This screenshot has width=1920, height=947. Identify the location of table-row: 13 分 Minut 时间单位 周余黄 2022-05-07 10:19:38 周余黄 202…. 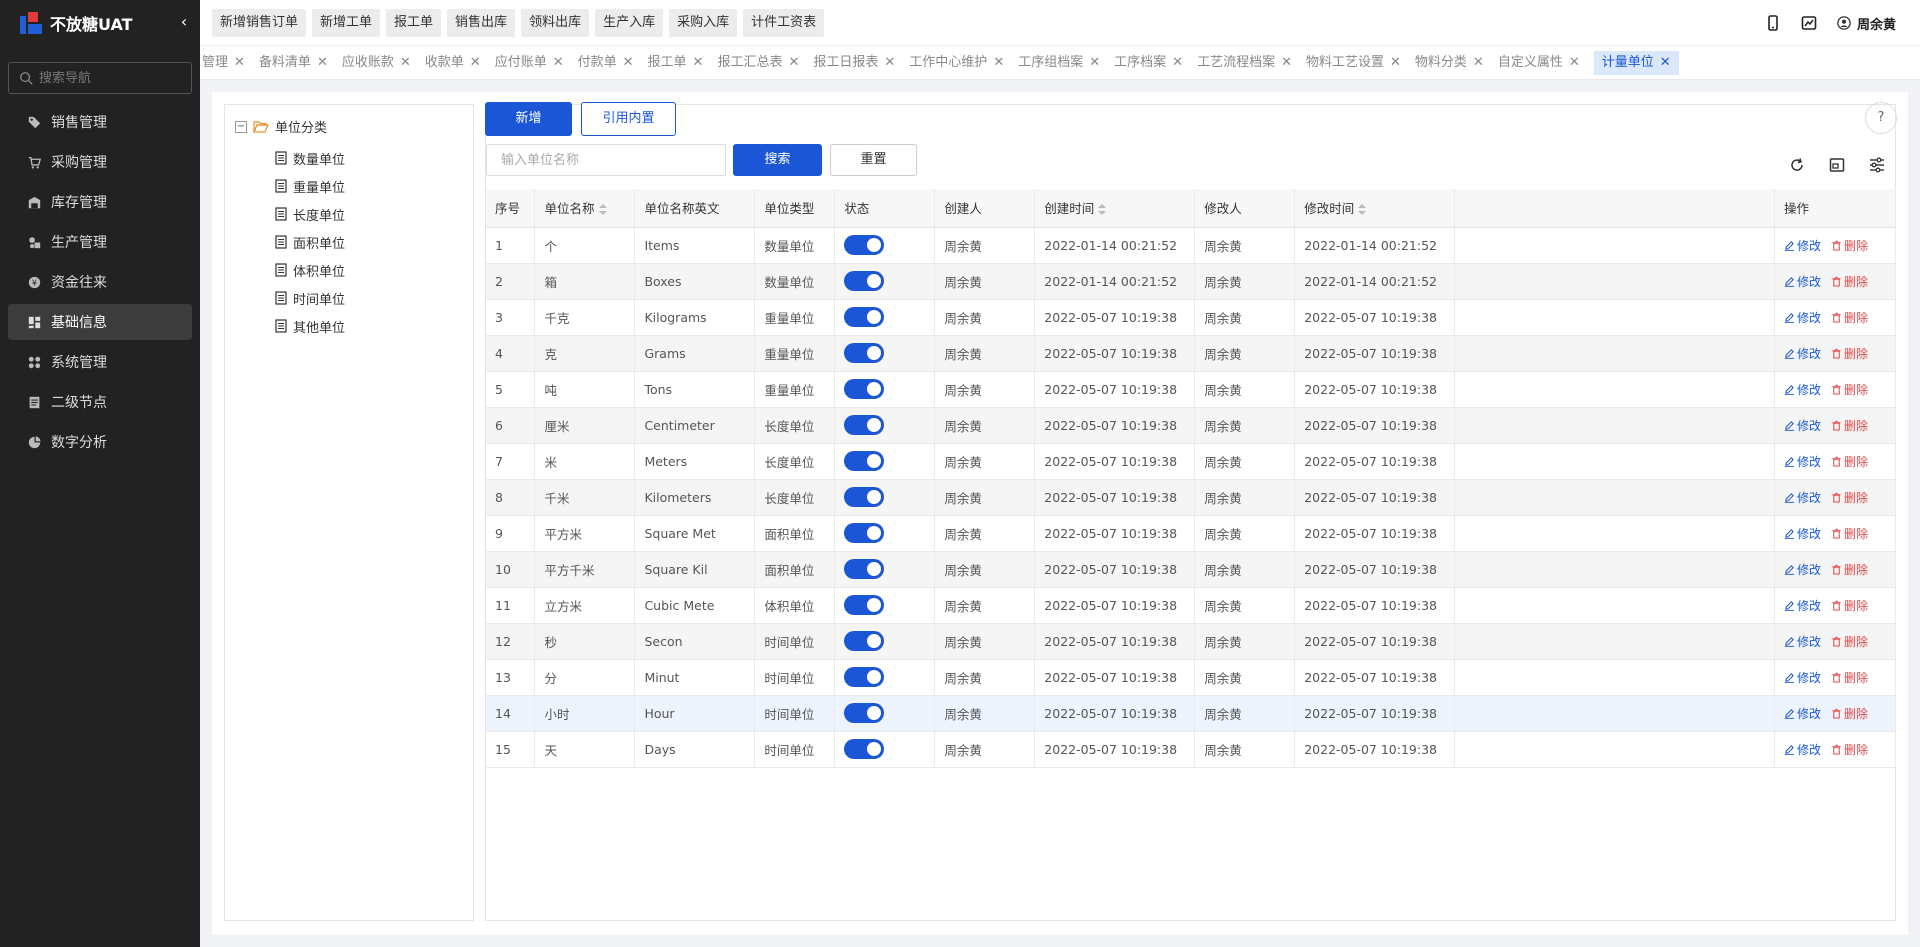
(1191, 677).